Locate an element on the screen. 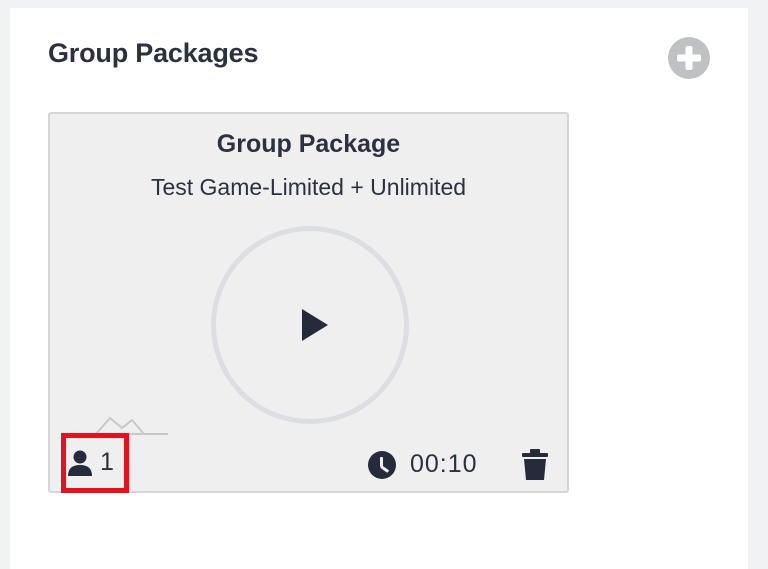 The width and height of the screenshot is (768, 569). add-package-button is located at coordinates (689, 58).